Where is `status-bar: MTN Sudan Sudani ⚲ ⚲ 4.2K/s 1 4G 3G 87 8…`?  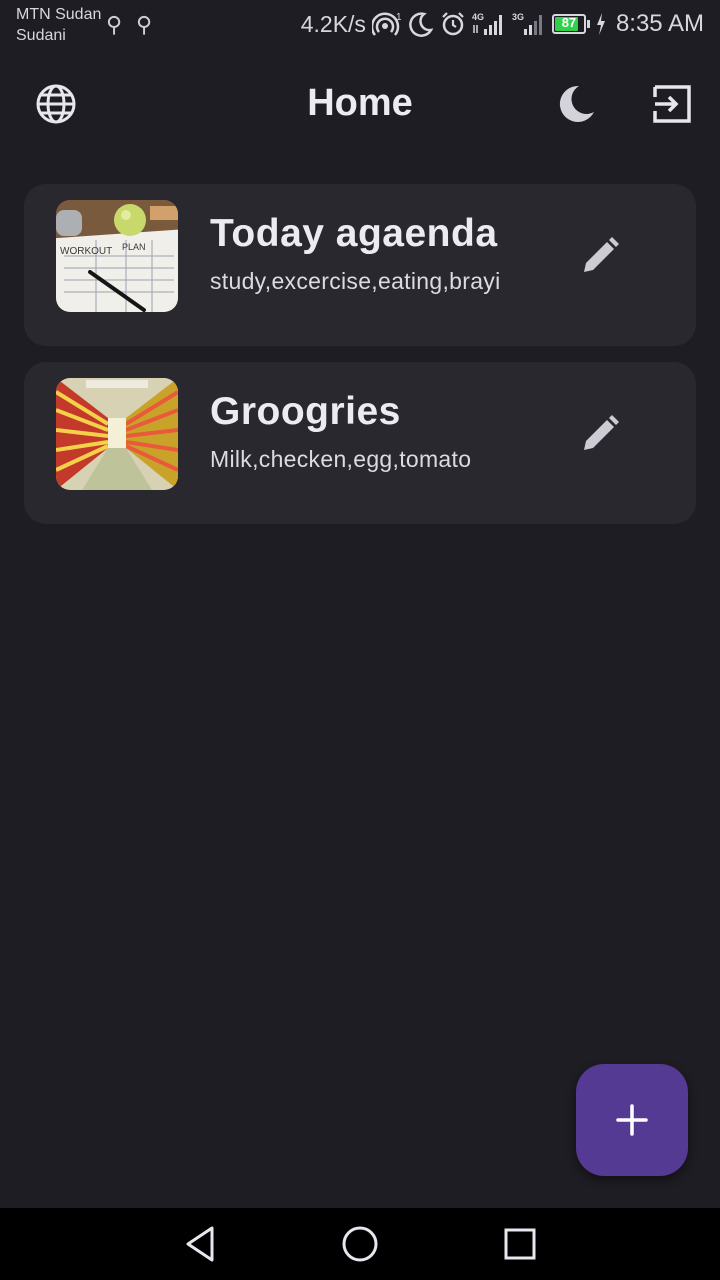 status-bar: MTN Sudan Sudani ⚲ ⚲ 4.2K/s 1 4G 3G 87 8… is located at coordinates (360, 25).